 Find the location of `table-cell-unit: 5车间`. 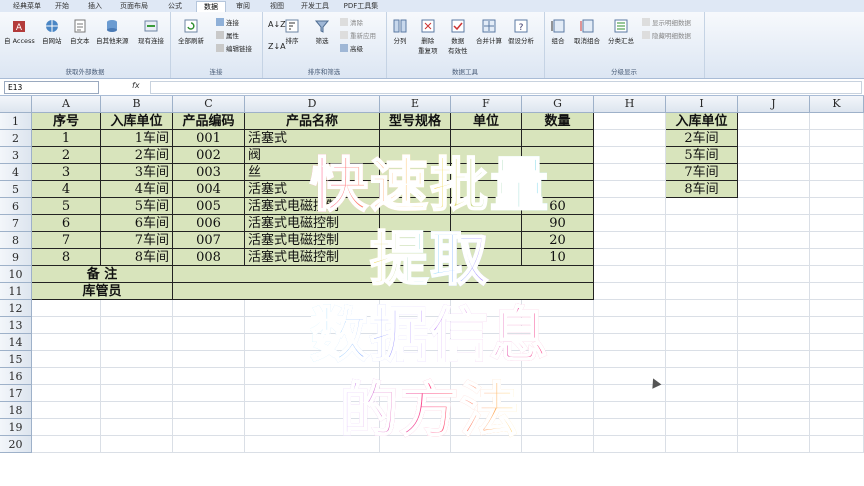

table-cell-unit: 5车间 is located at coordinates (137, 206).